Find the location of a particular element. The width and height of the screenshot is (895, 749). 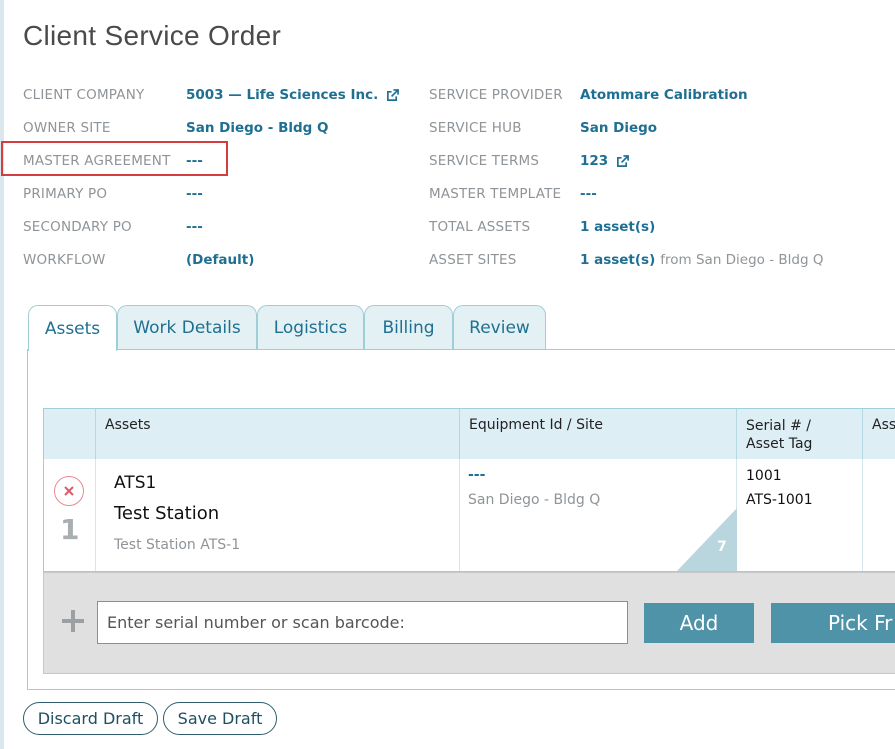

client-company-link: 5003 — Life Sciences Inc. is located at coordinates (282, 95).